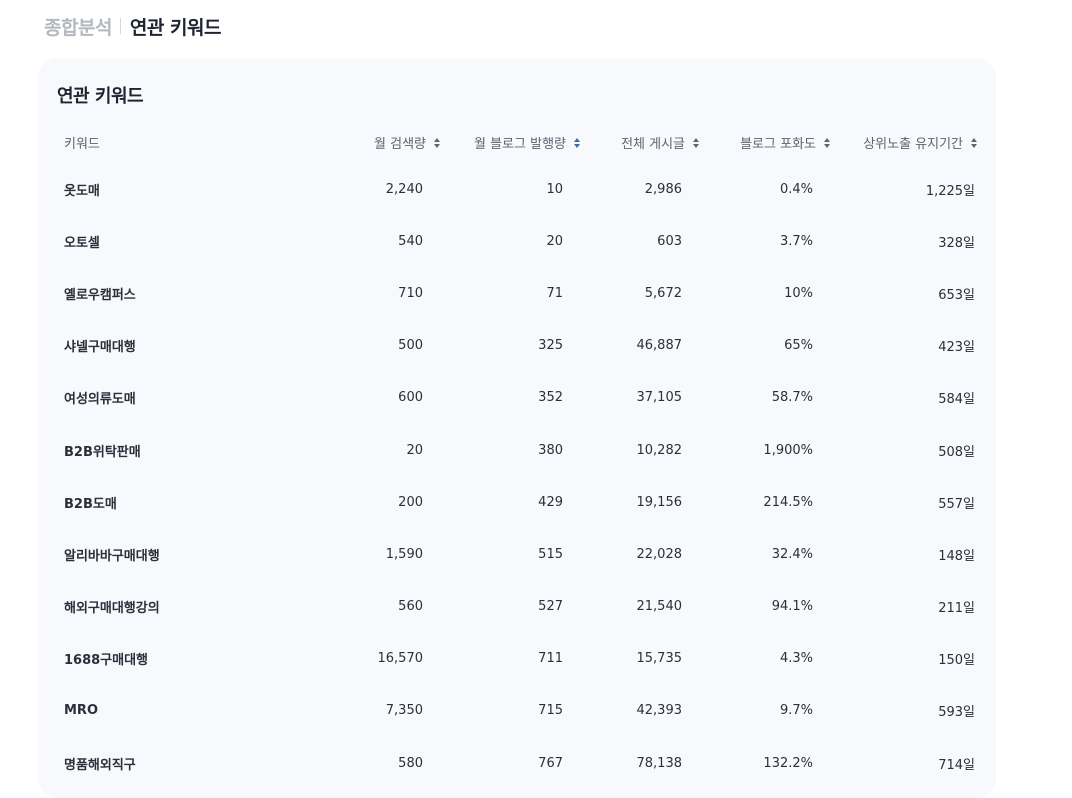  Describe the element at coordinates (798, 293) in the screenshot. I see `cell-blog-saturation: 10%` at that location.